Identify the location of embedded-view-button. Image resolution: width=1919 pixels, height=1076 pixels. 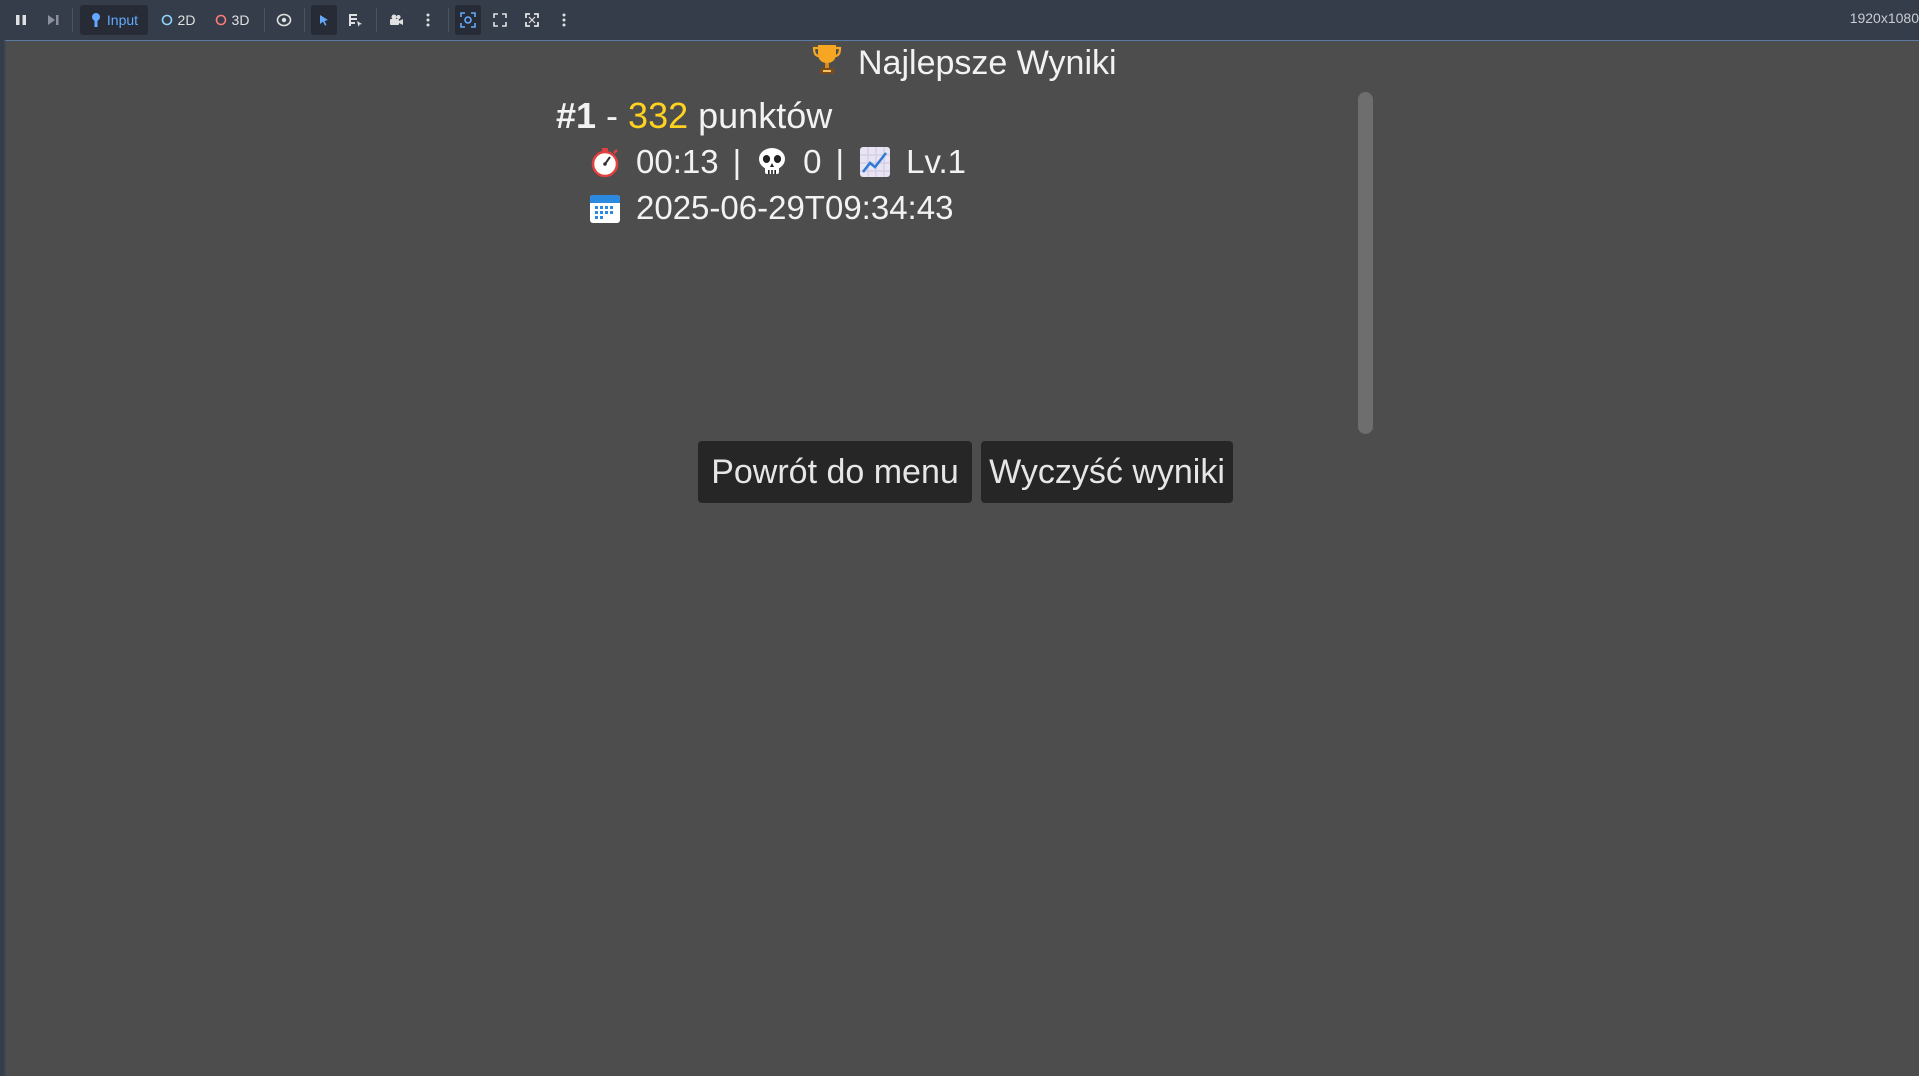
(468, 20).